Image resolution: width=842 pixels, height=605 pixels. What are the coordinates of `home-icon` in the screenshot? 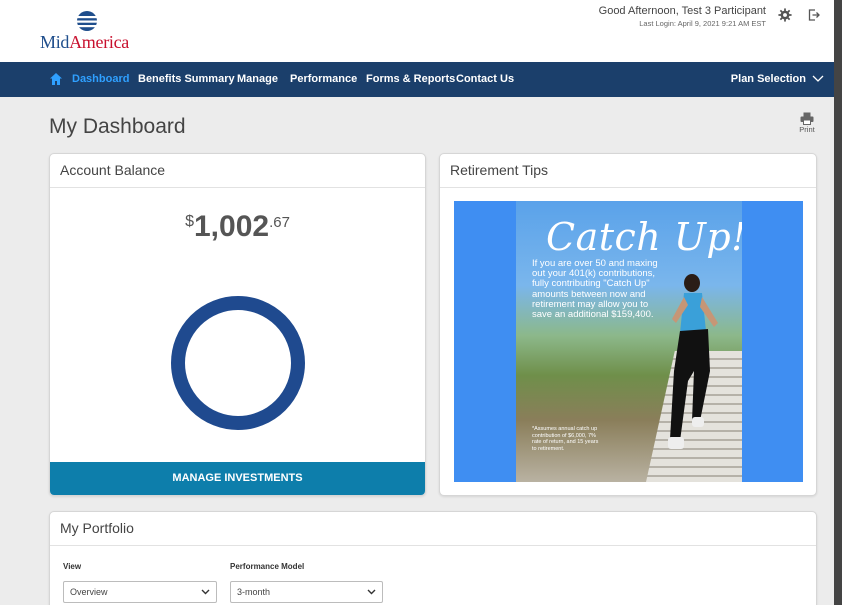 It's located at (56, 79).